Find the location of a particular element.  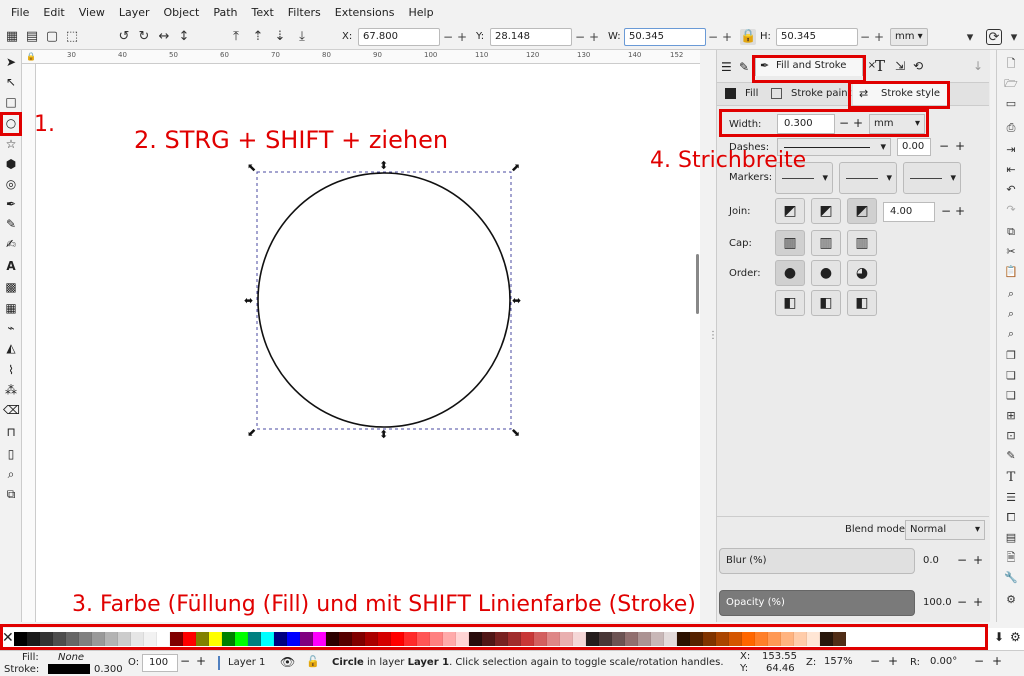

snap-toggle-icon: ⟳ is located at coordinates (994, 37).